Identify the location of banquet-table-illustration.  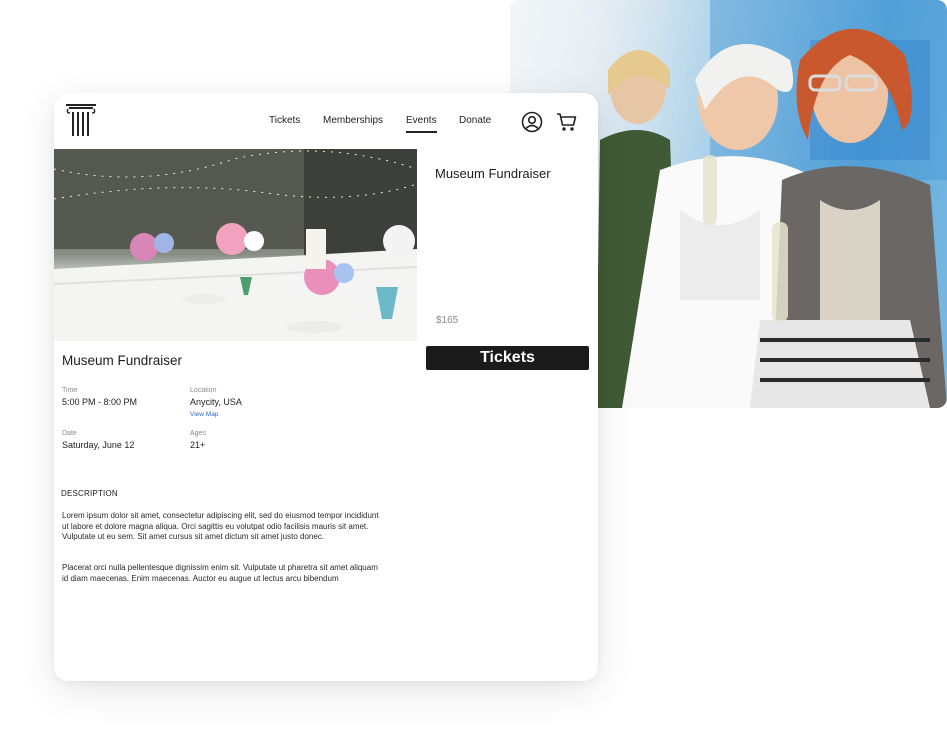
(235, 245).